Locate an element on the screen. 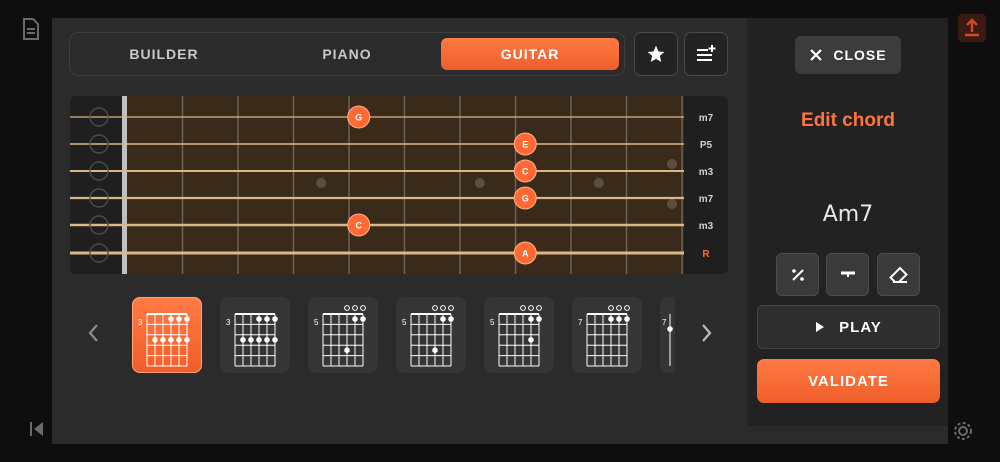  upload-icon is located at coordinates (972, 28).